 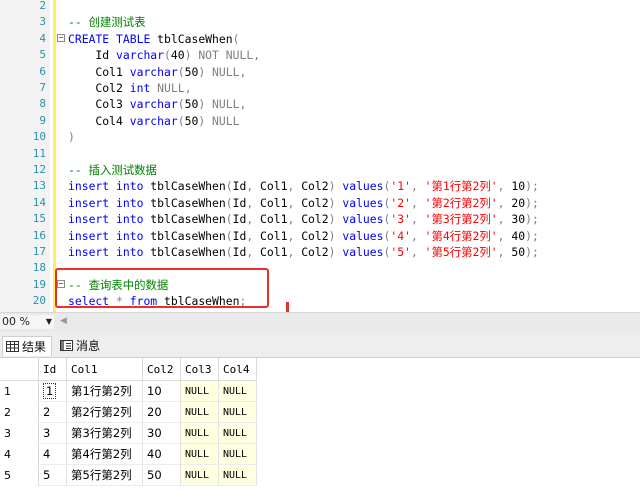 I want to click on annotation-highlight-box, so click(x=162, y=288).